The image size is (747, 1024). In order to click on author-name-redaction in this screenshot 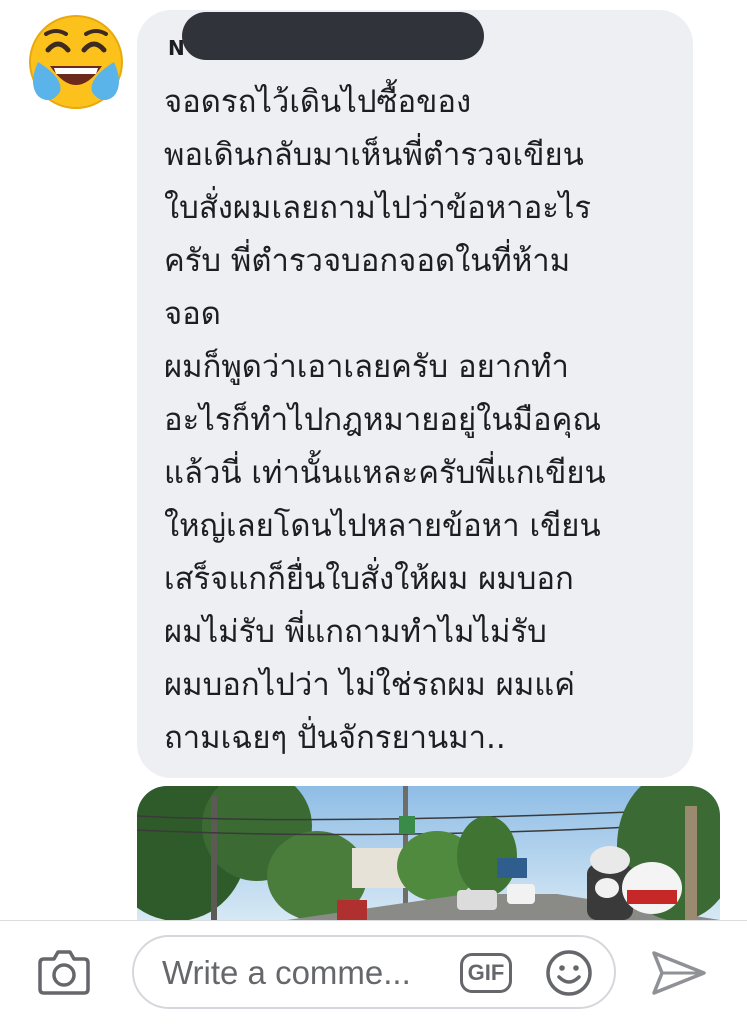, I will do `click(333, 36)`.